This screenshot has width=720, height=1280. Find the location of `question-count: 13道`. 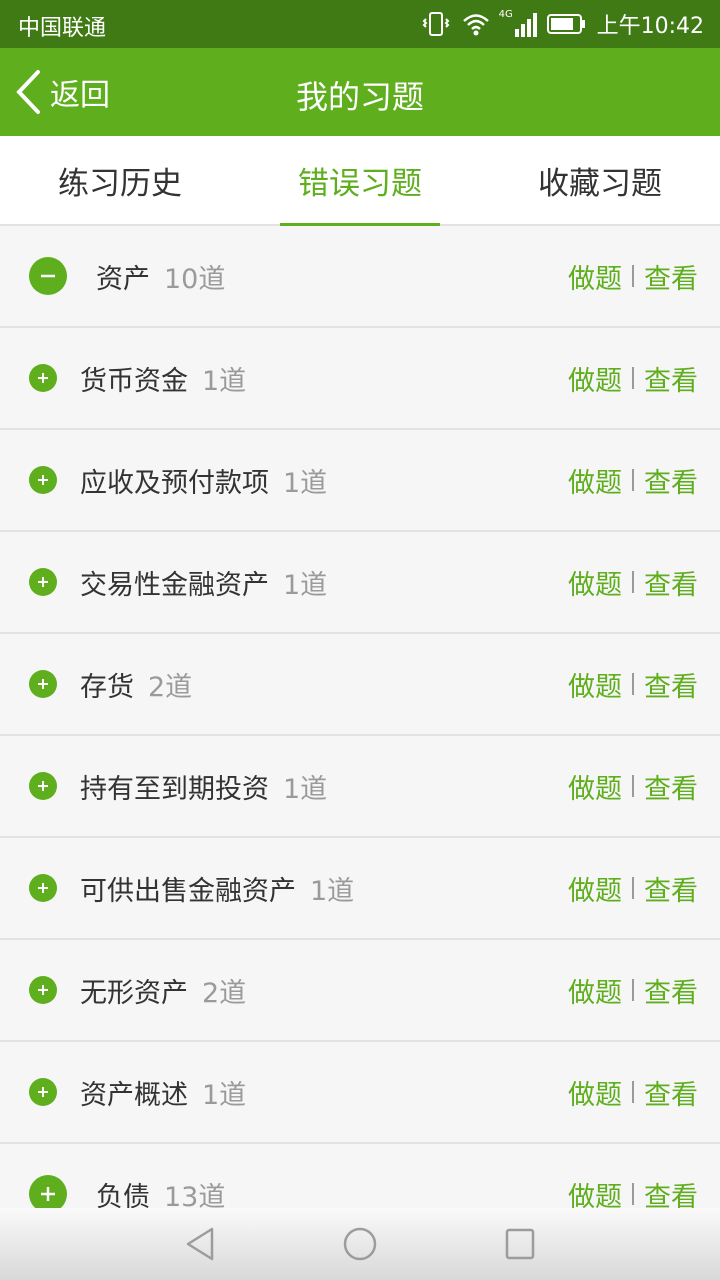

question-count: 13道 is located at coordinates (195, 1196).